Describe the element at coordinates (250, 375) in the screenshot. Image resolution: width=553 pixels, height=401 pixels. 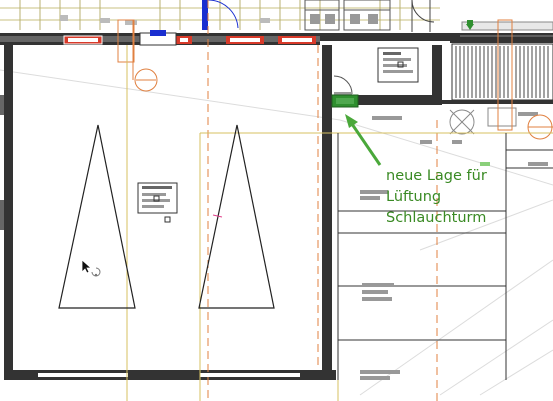
I see `door-opening-bottom-right` at that location.